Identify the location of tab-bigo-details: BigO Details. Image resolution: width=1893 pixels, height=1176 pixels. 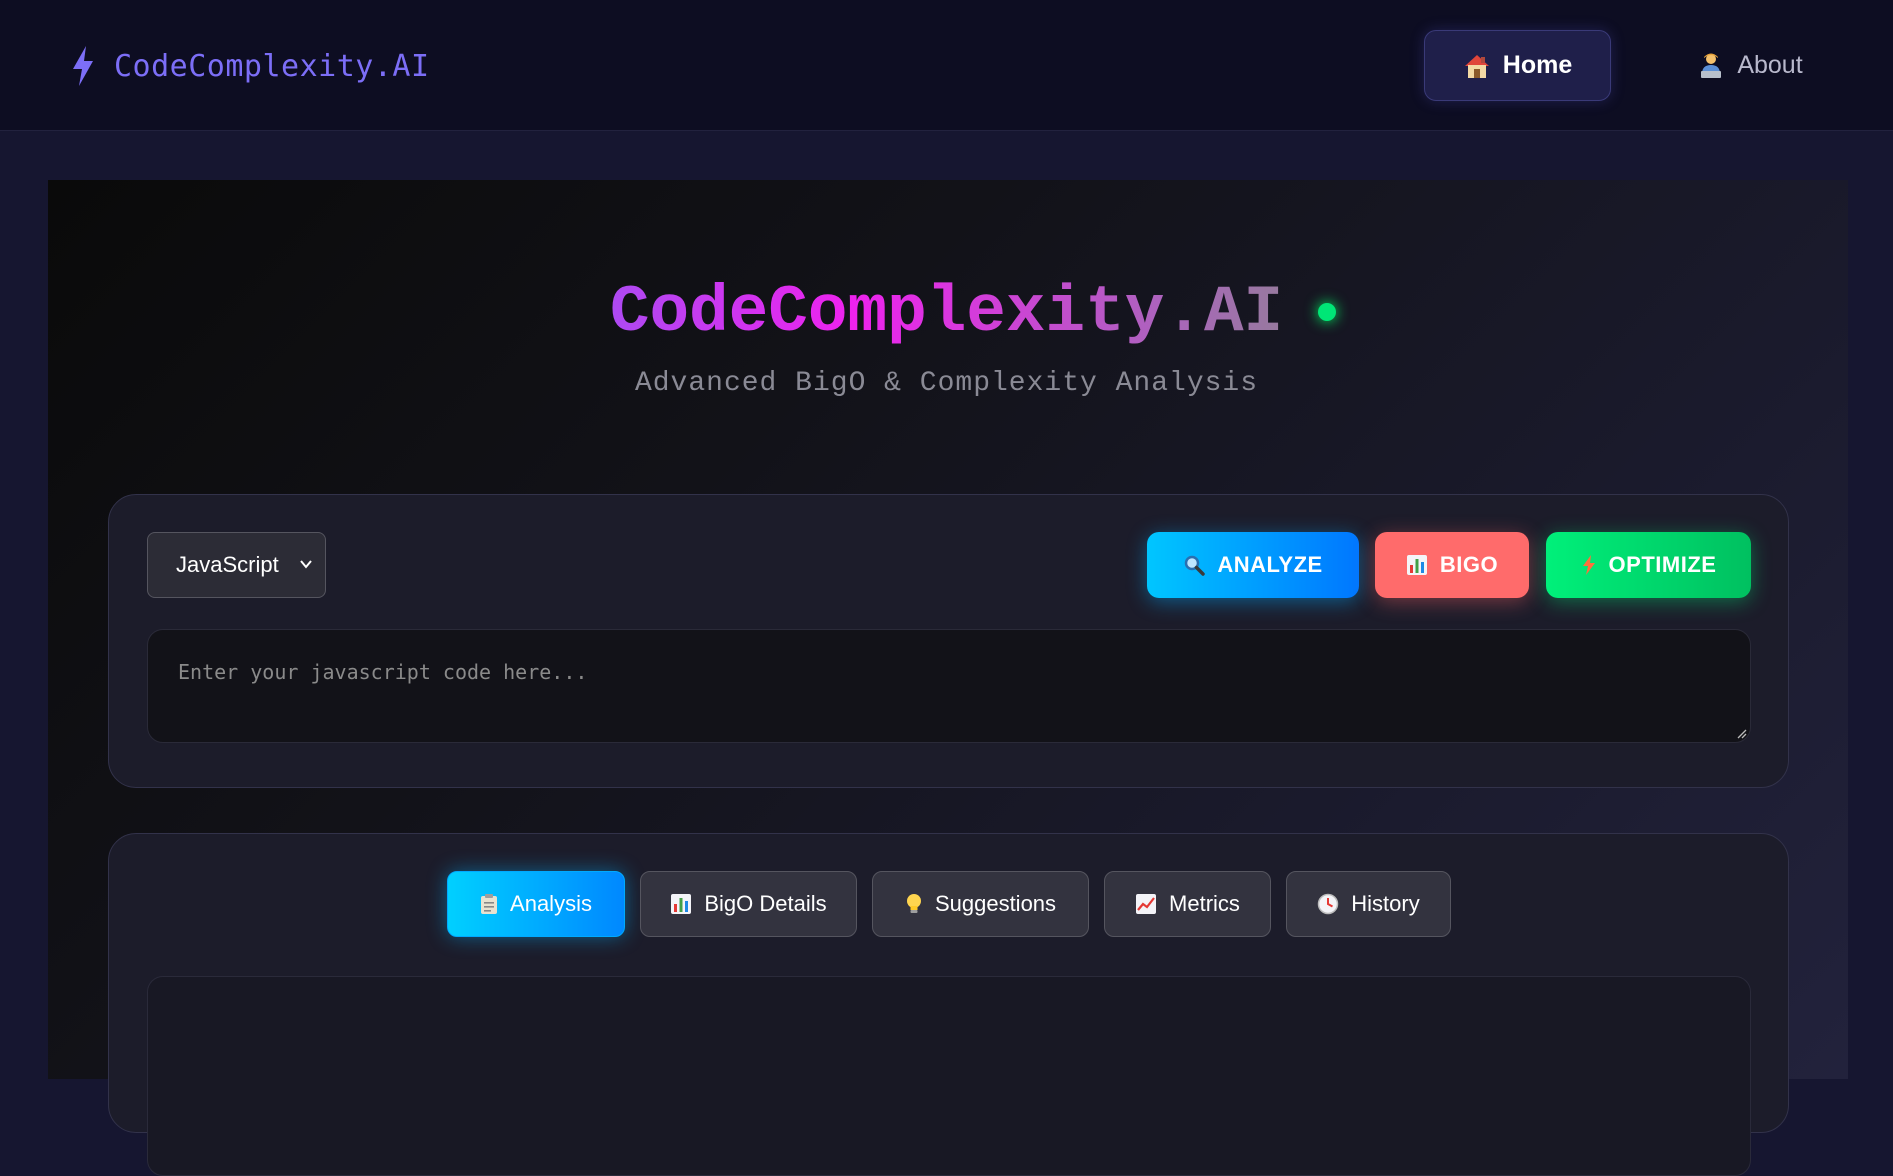
(748, 904).